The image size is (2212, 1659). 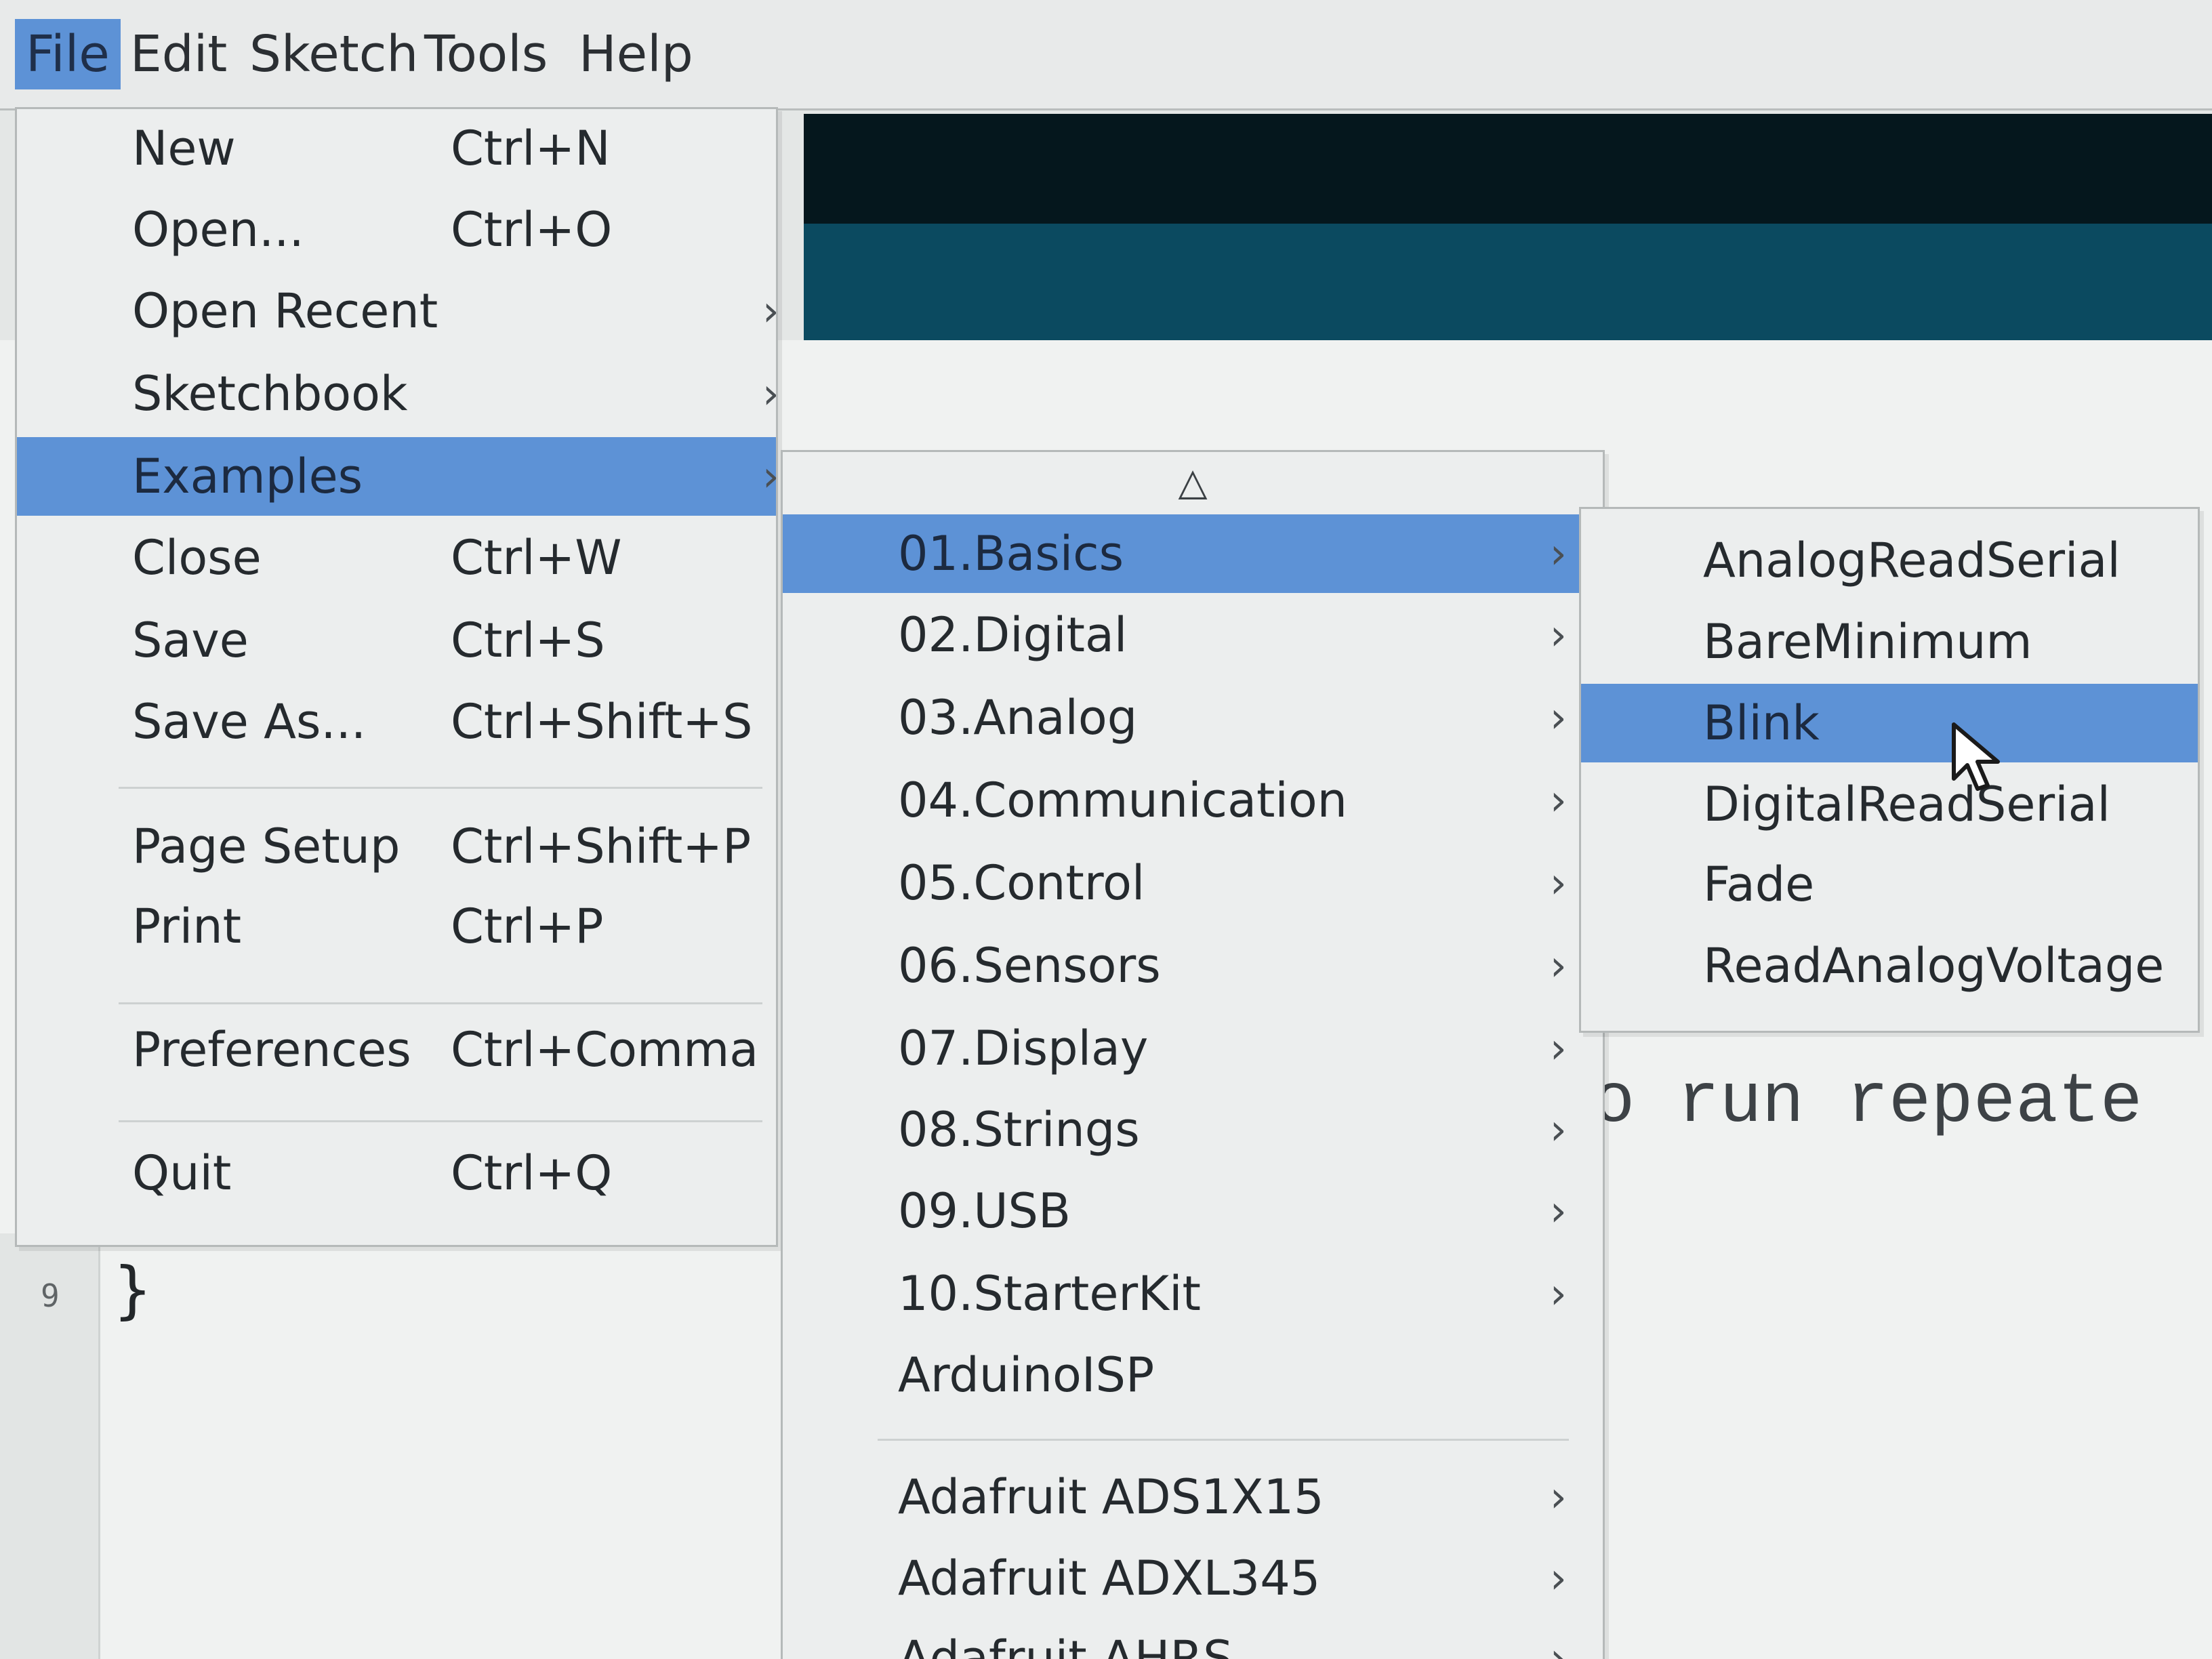 I want to click on menu-item-adafruit-adxl345: Adafruit ADXL345 ›, so click(x=1193, y=1579).